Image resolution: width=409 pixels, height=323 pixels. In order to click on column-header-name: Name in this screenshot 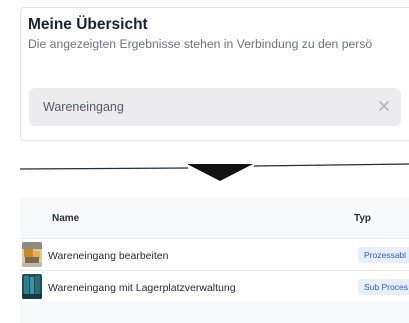, I will do `click(65, 218)`.